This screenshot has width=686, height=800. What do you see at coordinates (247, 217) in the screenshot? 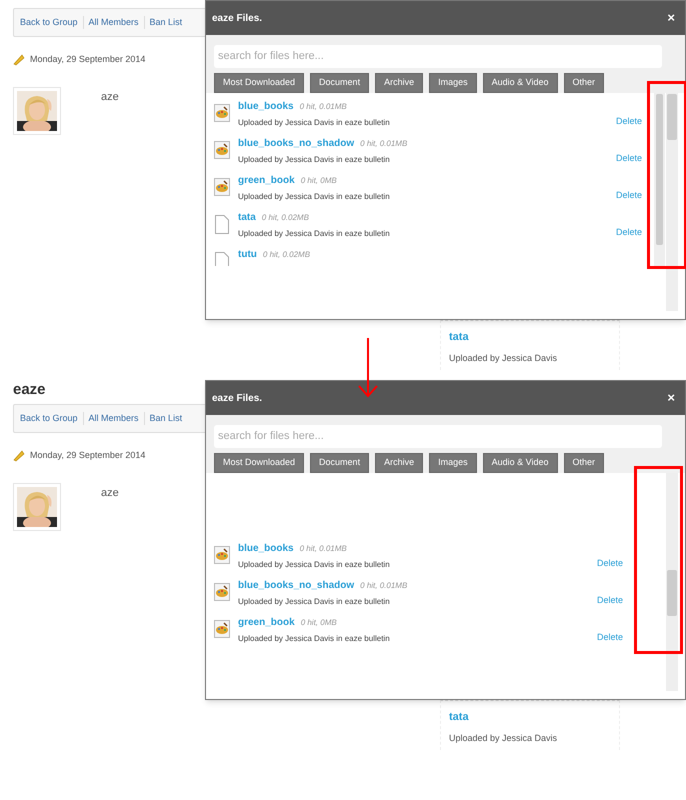
I see `file-name-link: tata` at bounding box center [247, 217].